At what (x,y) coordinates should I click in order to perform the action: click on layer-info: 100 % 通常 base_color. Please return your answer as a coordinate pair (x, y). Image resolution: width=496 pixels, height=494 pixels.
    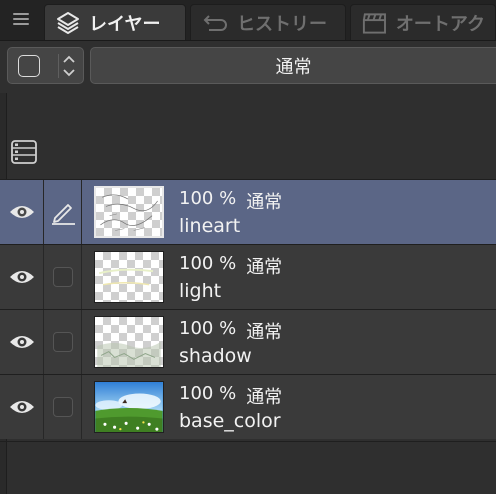
    Looking at the image, I should click on (230, 407).